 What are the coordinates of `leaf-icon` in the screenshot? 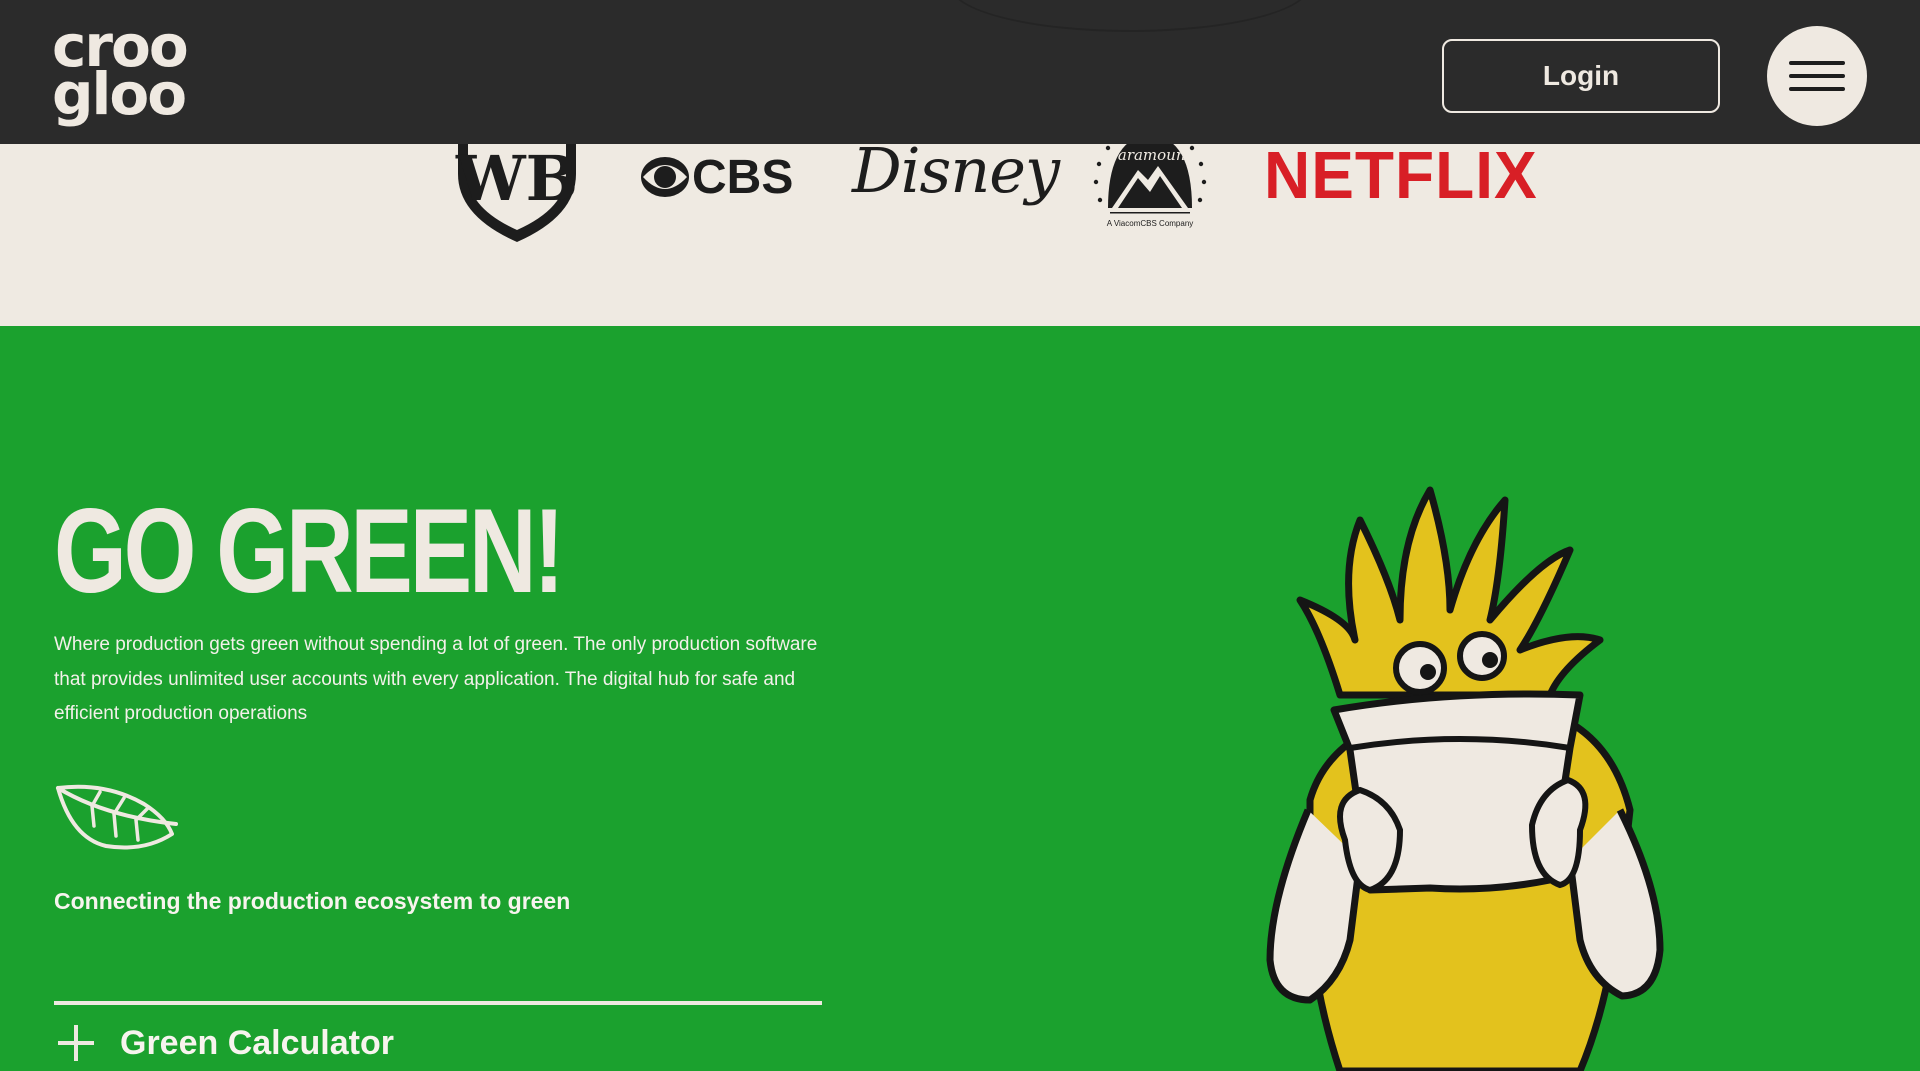 It's located at (117, 817).